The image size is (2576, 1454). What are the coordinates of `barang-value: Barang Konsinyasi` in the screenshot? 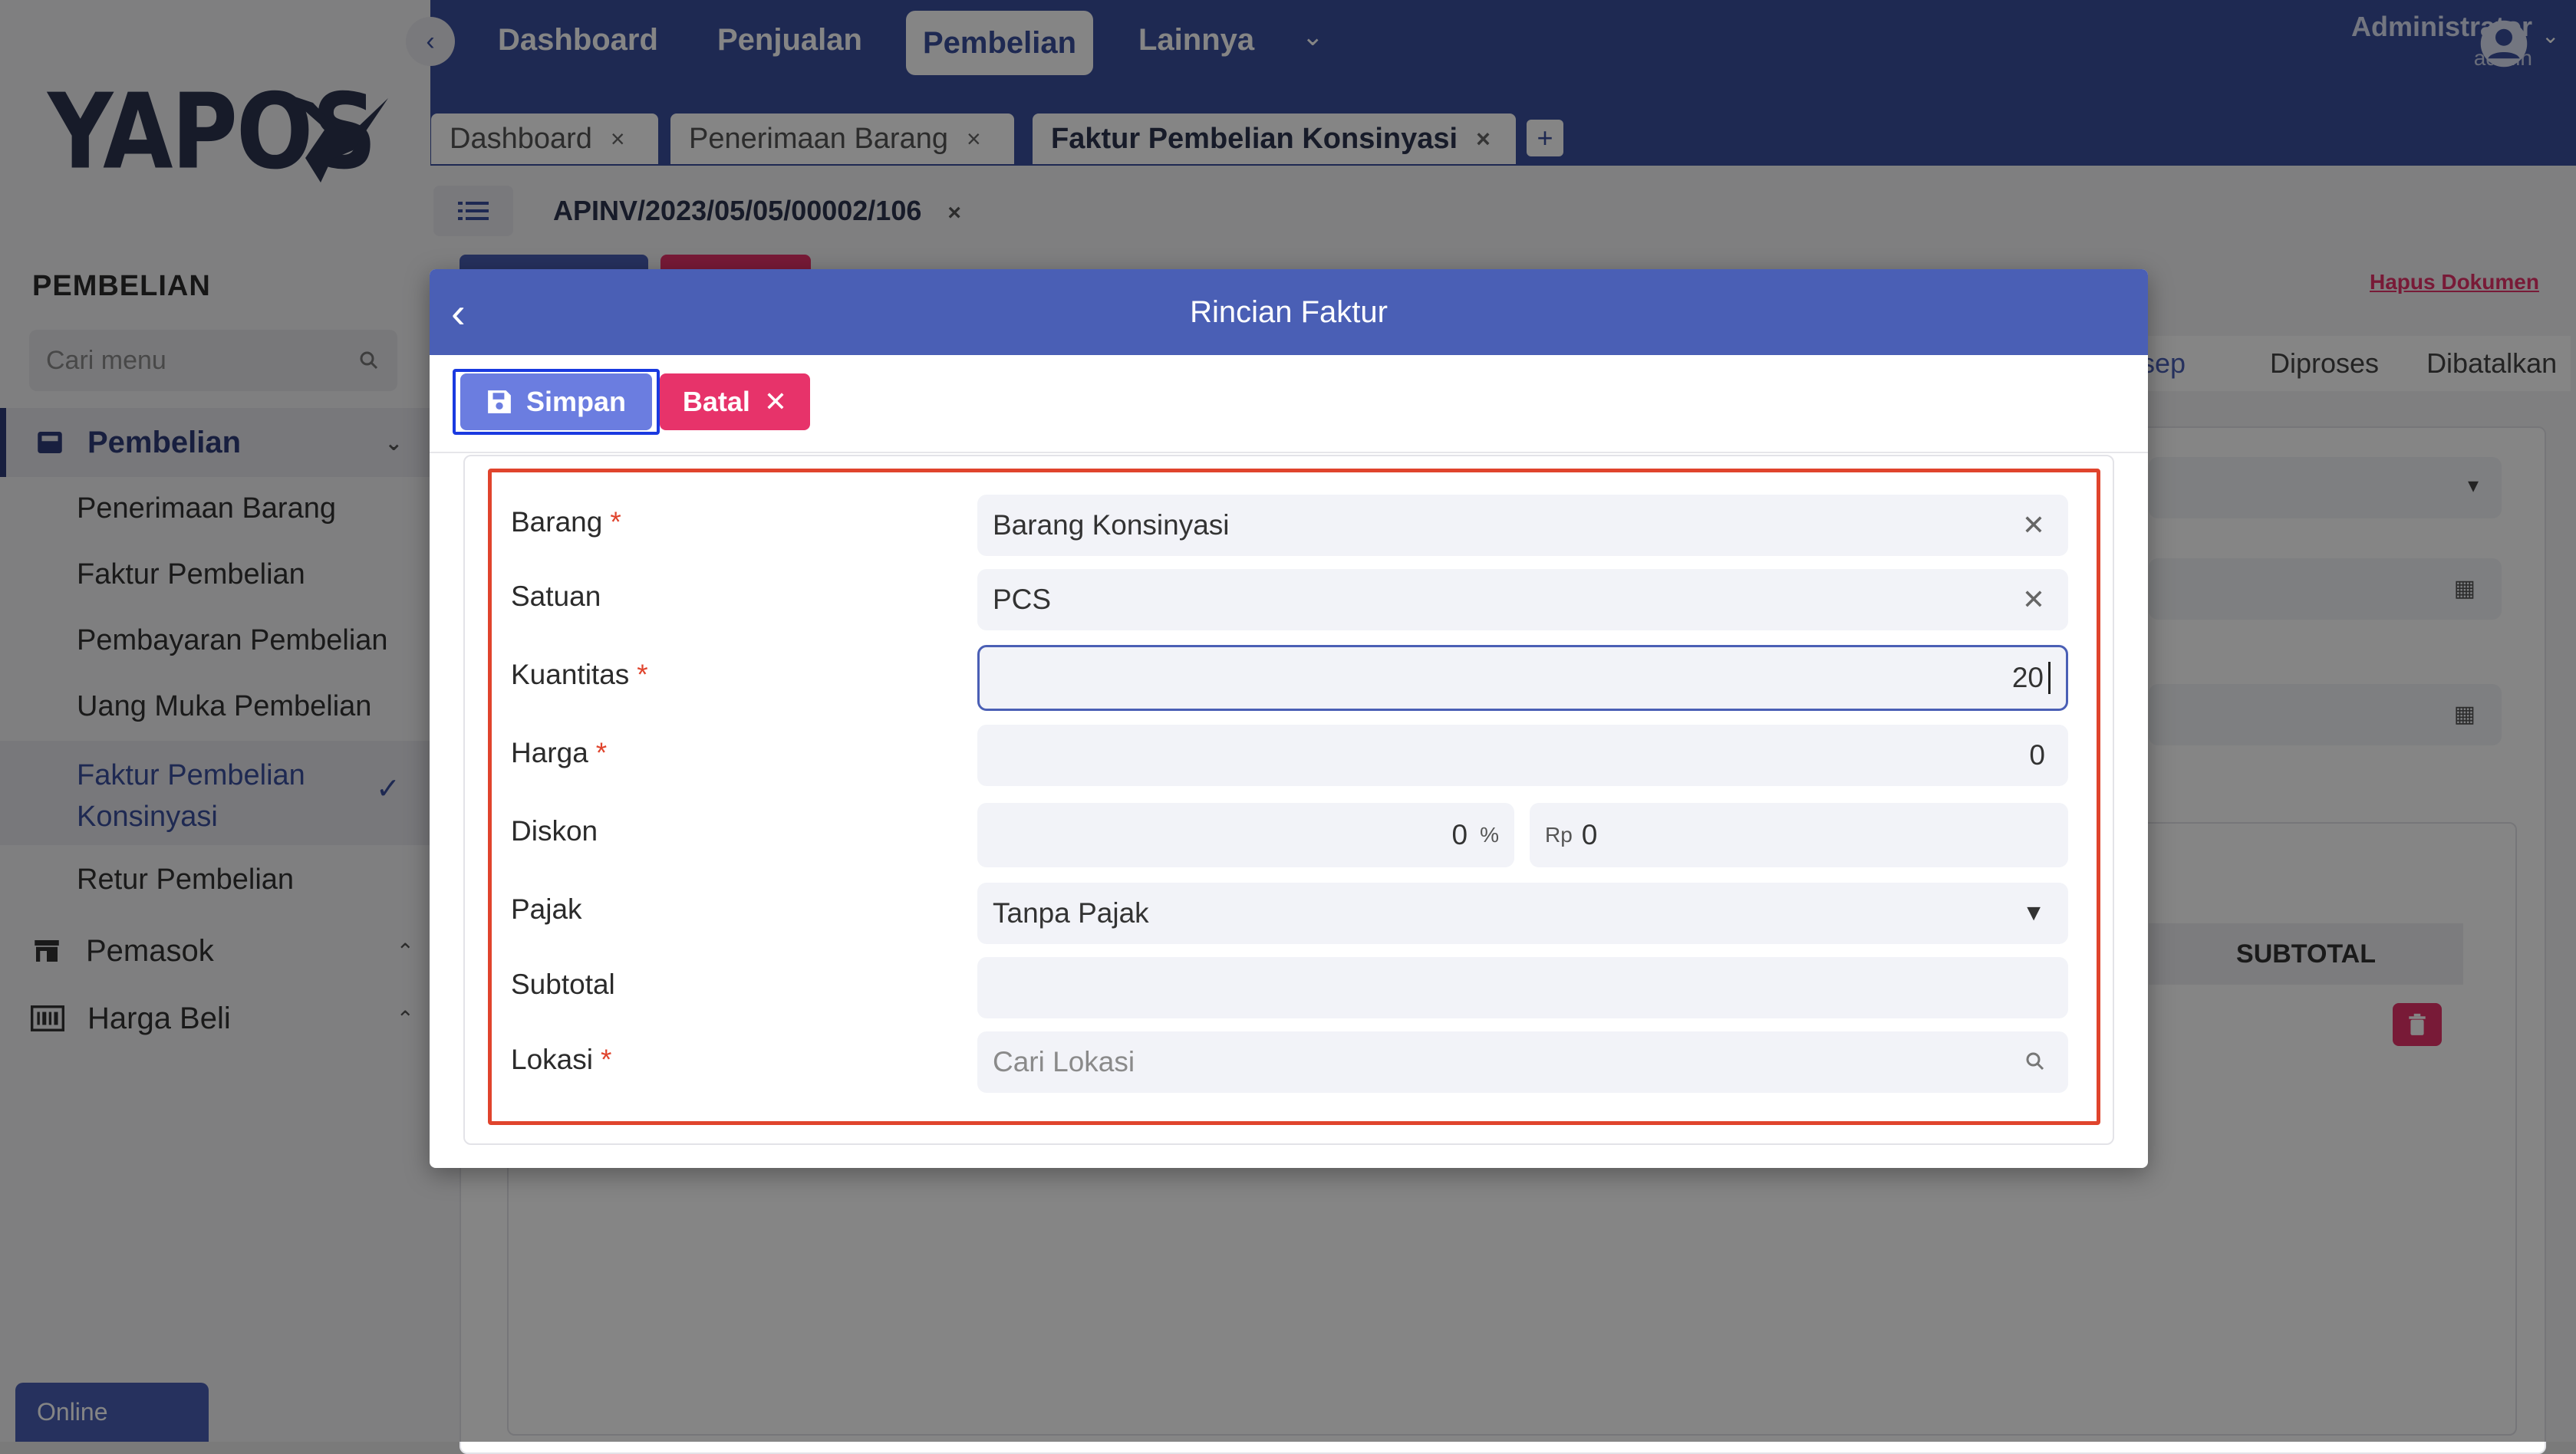 It's located at (1111, 525).